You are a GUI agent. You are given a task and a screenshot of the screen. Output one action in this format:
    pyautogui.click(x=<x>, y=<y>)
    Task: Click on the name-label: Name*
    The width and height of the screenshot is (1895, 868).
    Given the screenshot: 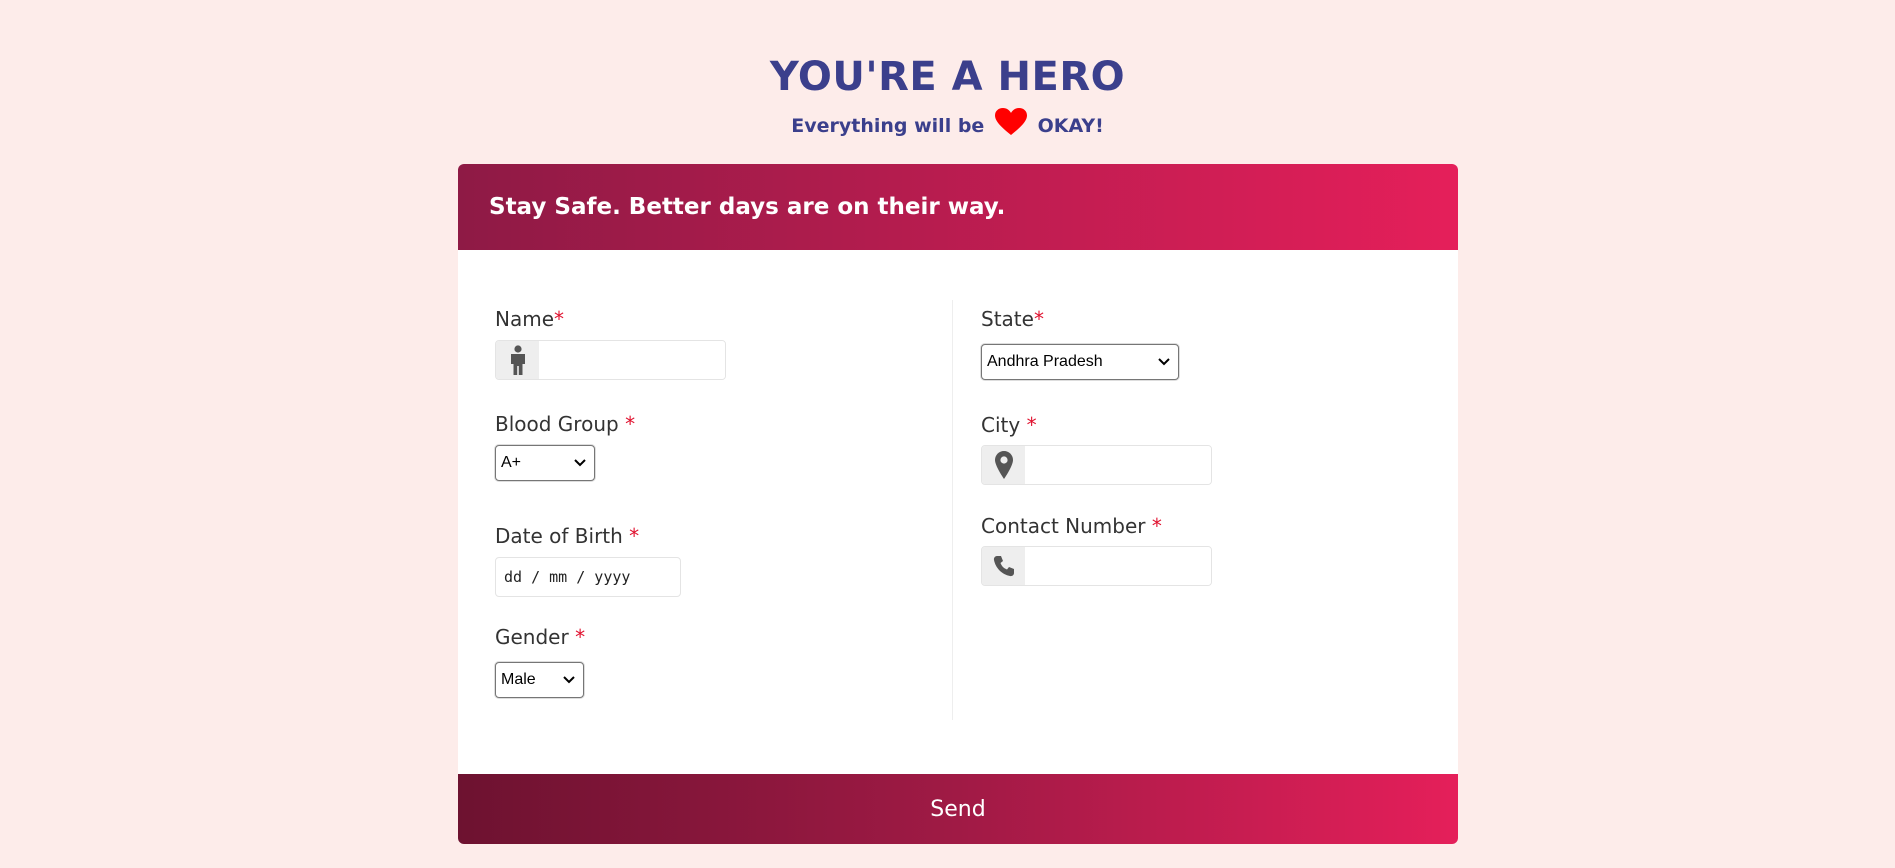 What is the action you would take?
    pyautogui.click(x=529, y=319)
    